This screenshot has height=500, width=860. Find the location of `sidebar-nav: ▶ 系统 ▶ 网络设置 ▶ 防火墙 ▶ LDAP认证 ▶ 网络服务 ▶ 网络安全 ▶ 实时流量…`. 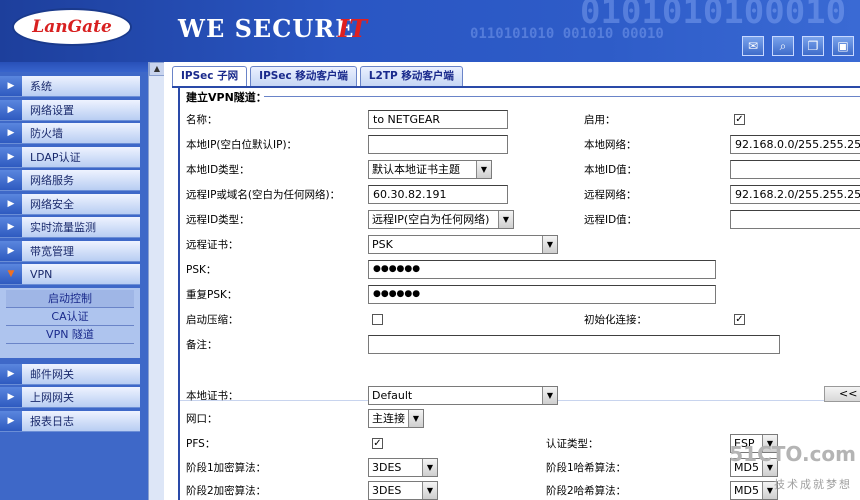

sidebar-nav: ▶ 系统 ▶ 网络设置 ▶ 防火墙 ▶ LDAP认证 ▶ 网络服务 ▶ 网络安全 ▶ 实时流量… is located at coordinates (70, 255).